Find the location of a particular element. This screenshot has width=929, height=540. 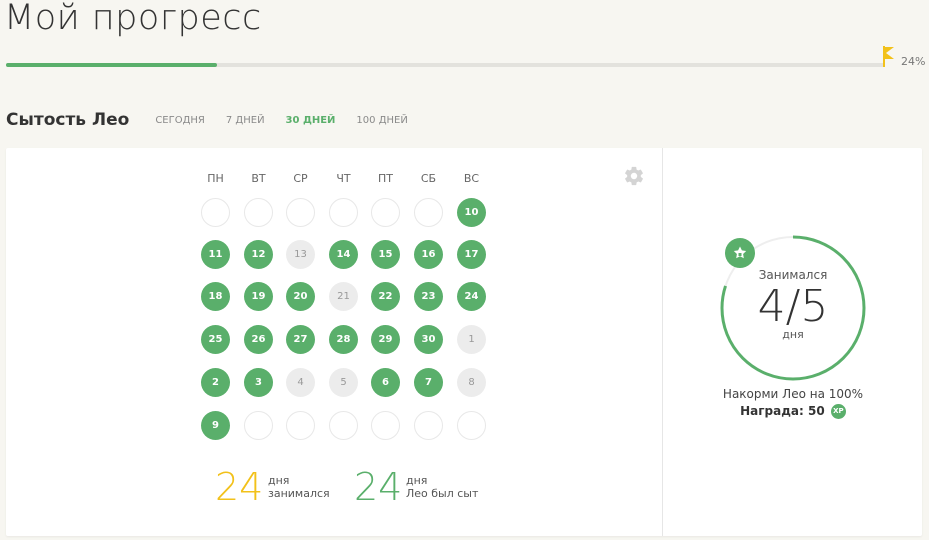

calendar-day-done: 11 is located at coordinates (215, 254).